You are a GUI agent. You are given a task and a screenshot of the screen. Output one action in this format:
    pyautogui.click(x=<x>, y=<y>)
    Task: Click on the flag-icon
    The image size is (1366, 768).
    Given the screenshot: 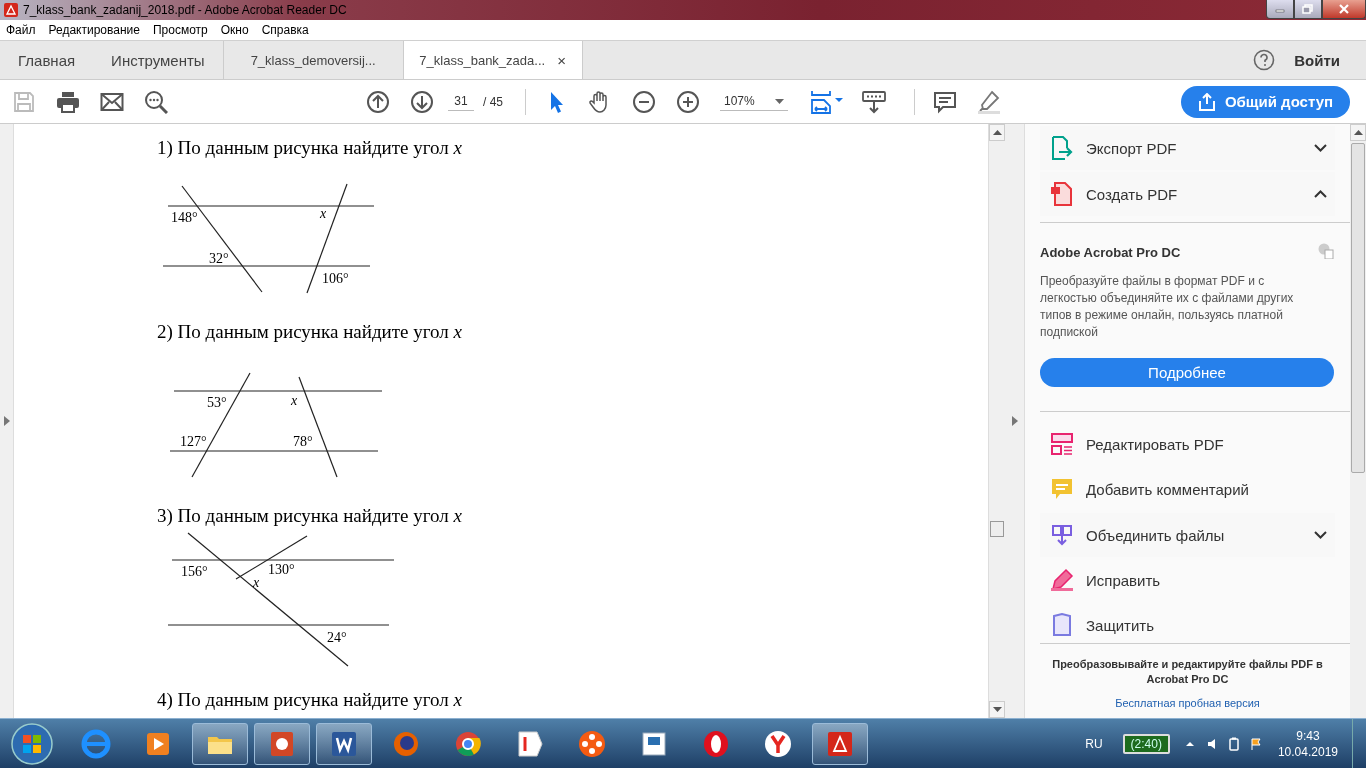 What is the action you would take?
    pyautogui.click(x=1255, y=743)
    